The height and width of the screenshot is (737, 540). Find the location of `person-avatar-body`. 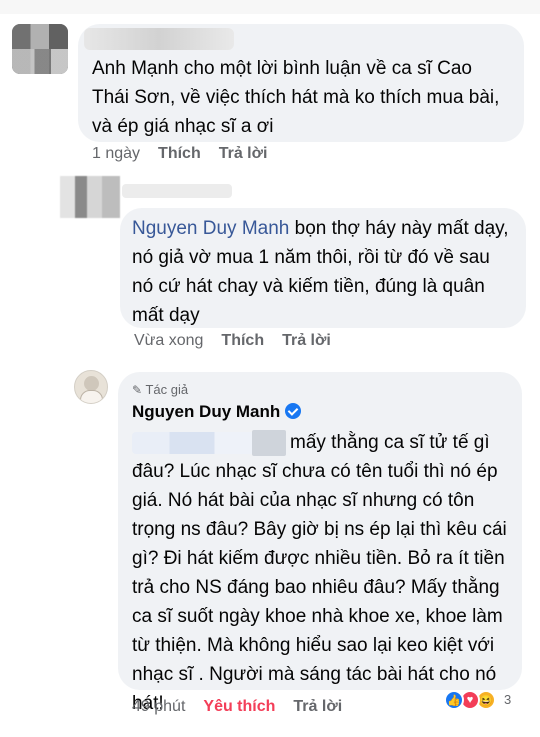

person-avatar-body is located at coordinates (91, 396).